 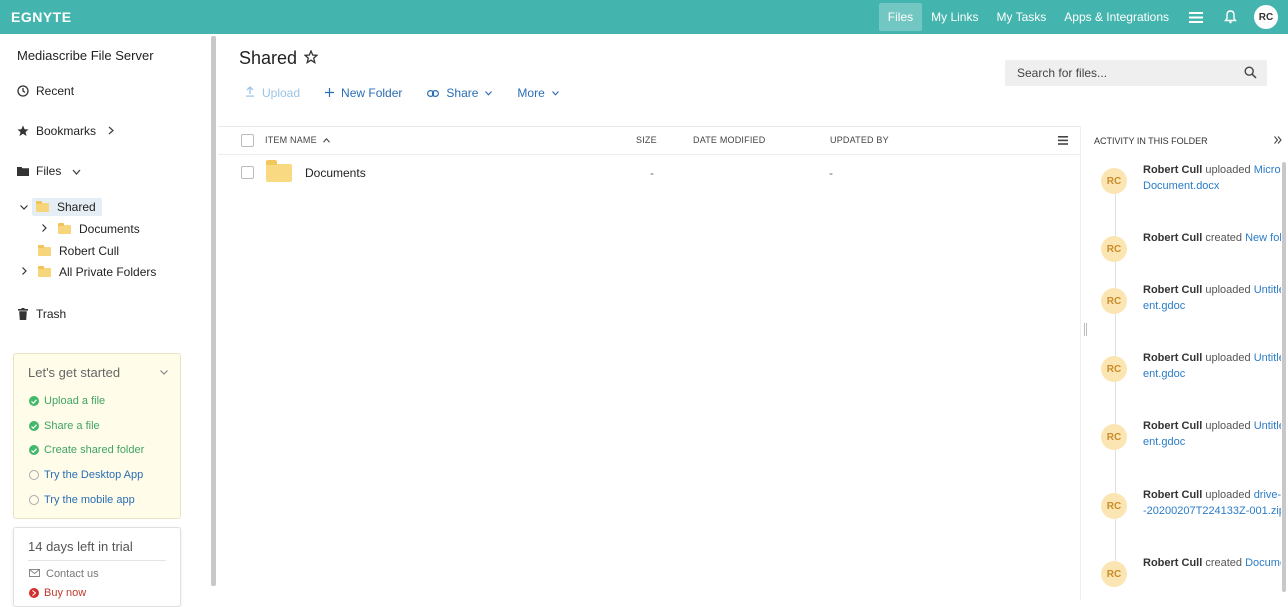 I want to click on tree-item-label: Robert Cull, so click(x=89, y=251).